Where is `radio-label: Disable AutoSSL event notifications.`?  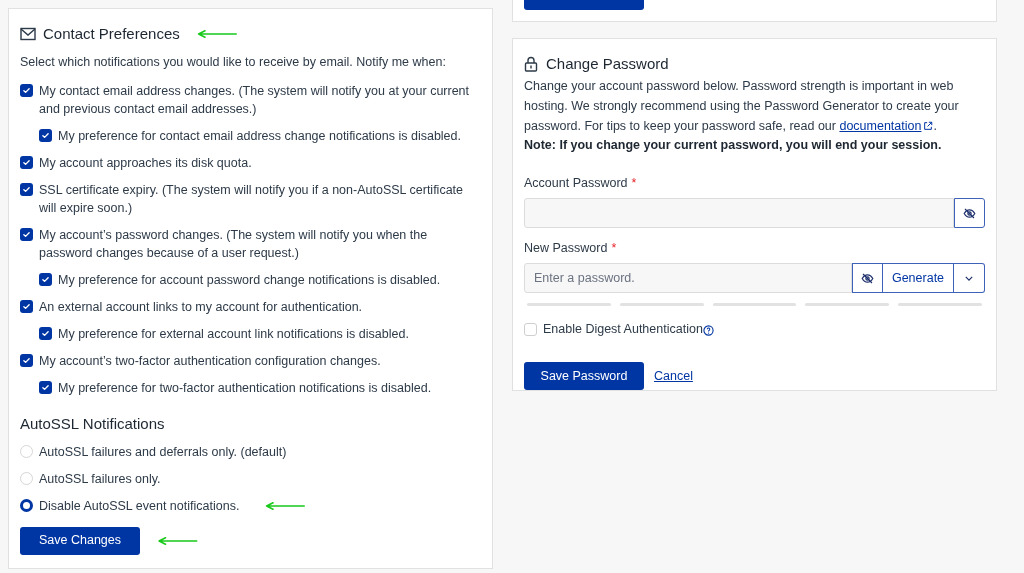 radio-label: Disable AutoSSL event notifications. is located at coordinates (139, 506).